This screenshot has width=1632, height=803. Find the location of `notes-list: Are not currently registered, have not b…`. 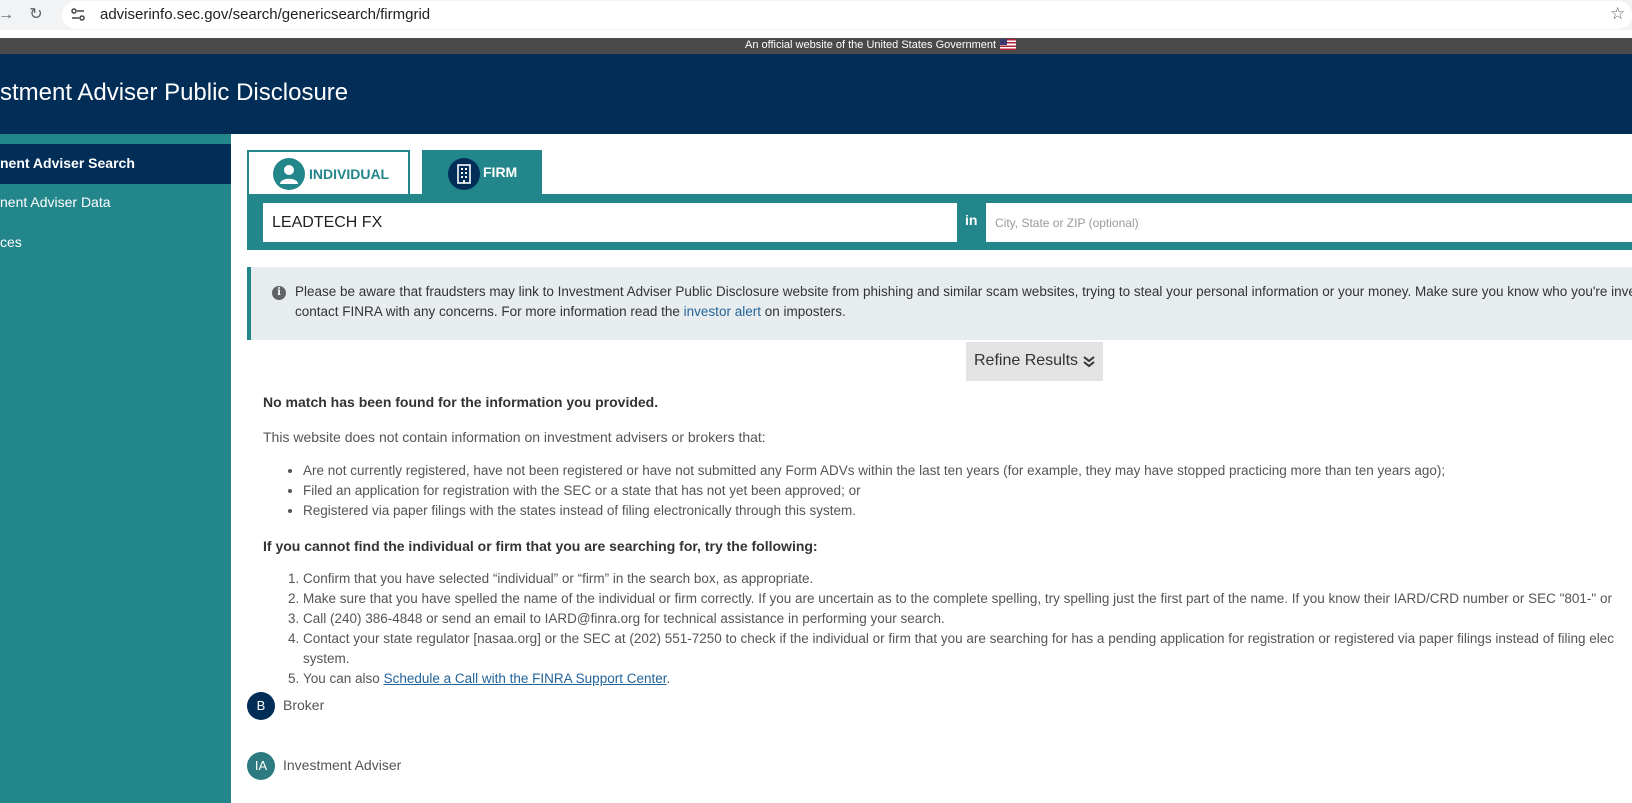

notes-list: Are not currently registered, have not b… is located at coordinates (854, 491).